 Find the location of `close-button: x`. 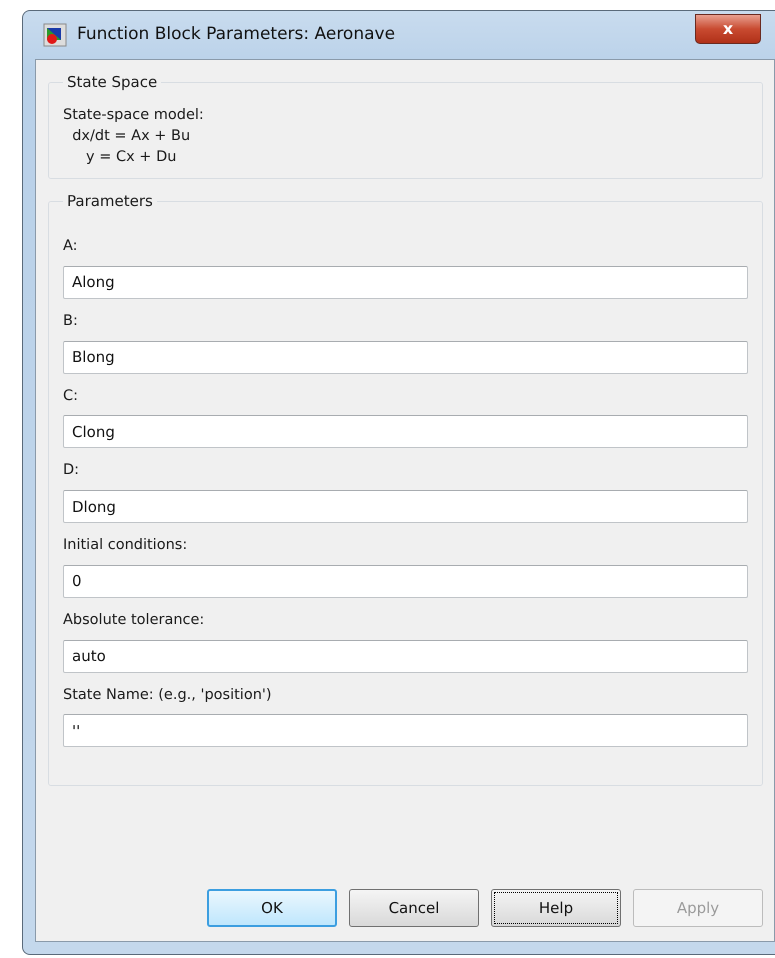

close-button: x is located at coordinates (728, 29).